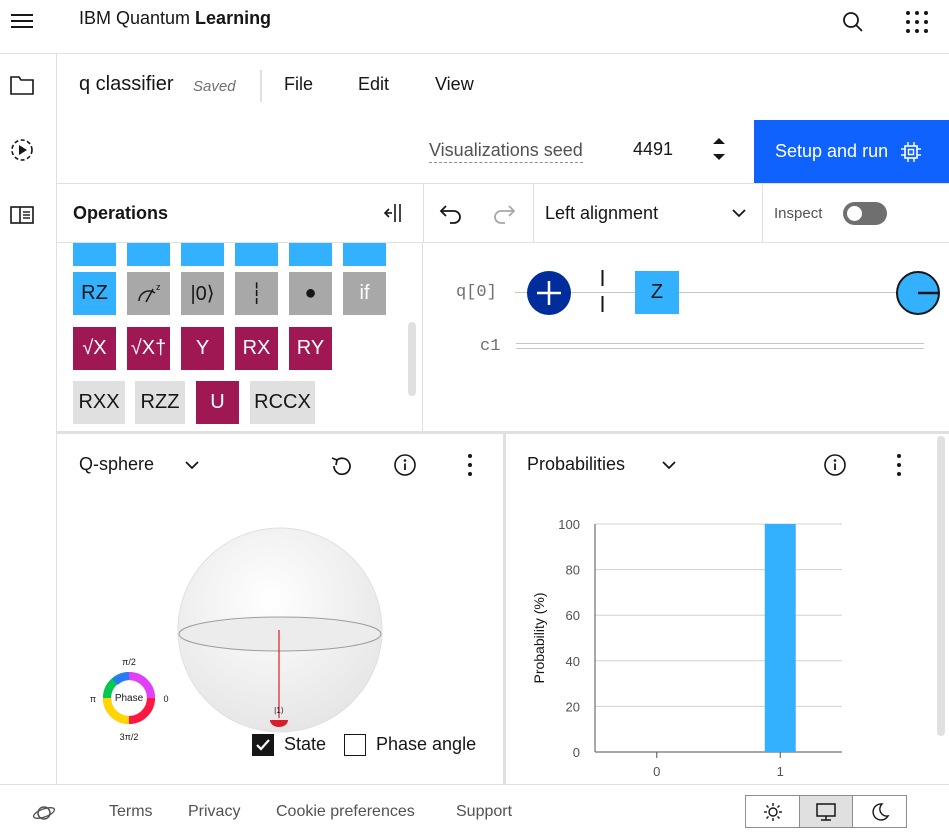 This screenshot has height=838, width=949. I want to click on phase-left-label: π, so click(93, 699).